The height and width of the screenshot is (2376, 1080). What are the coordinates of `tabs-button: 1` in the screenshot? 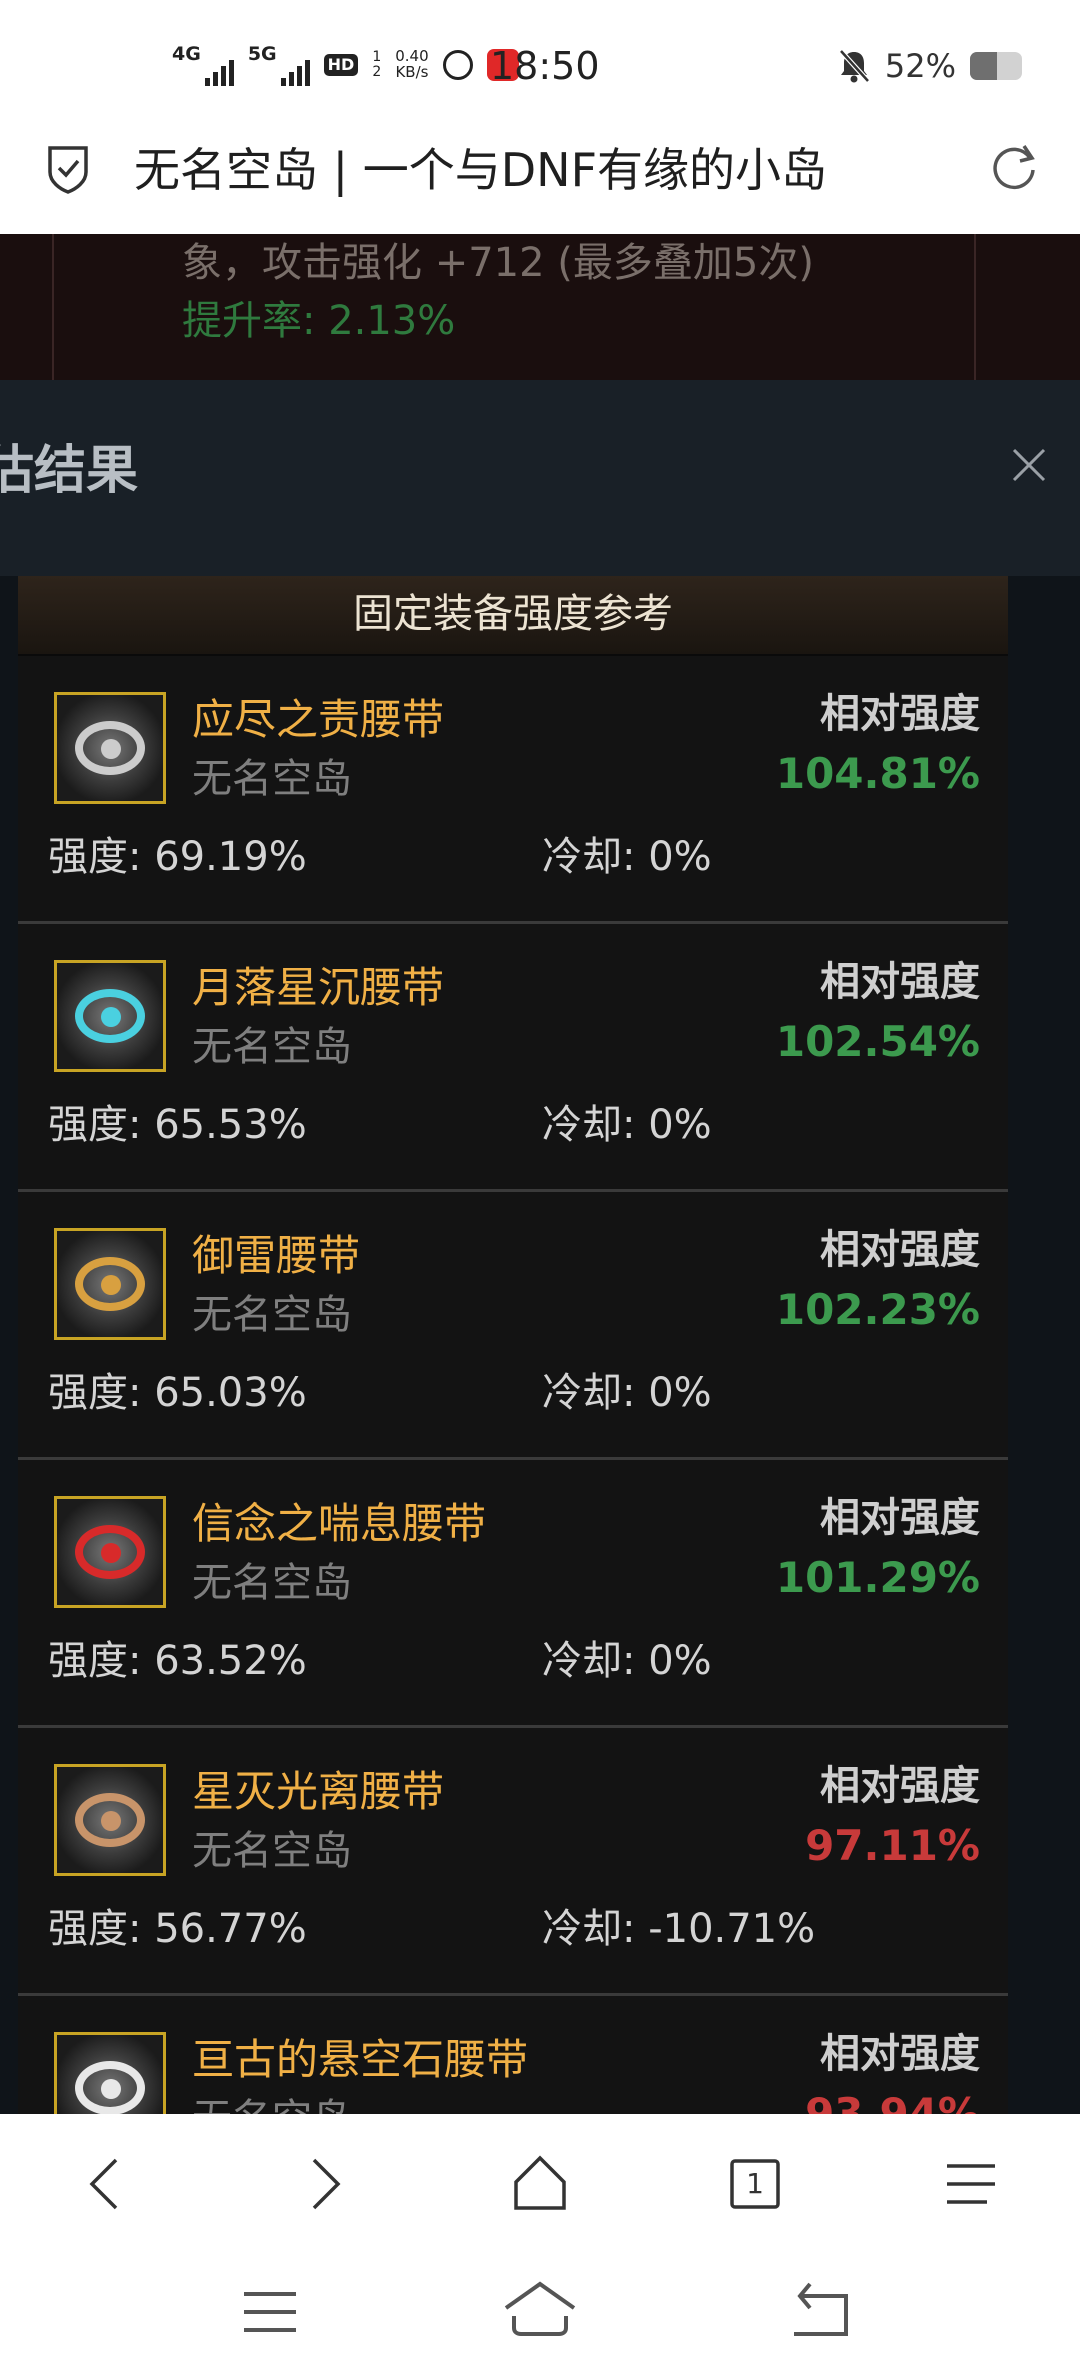 It's located at (755, 2184).